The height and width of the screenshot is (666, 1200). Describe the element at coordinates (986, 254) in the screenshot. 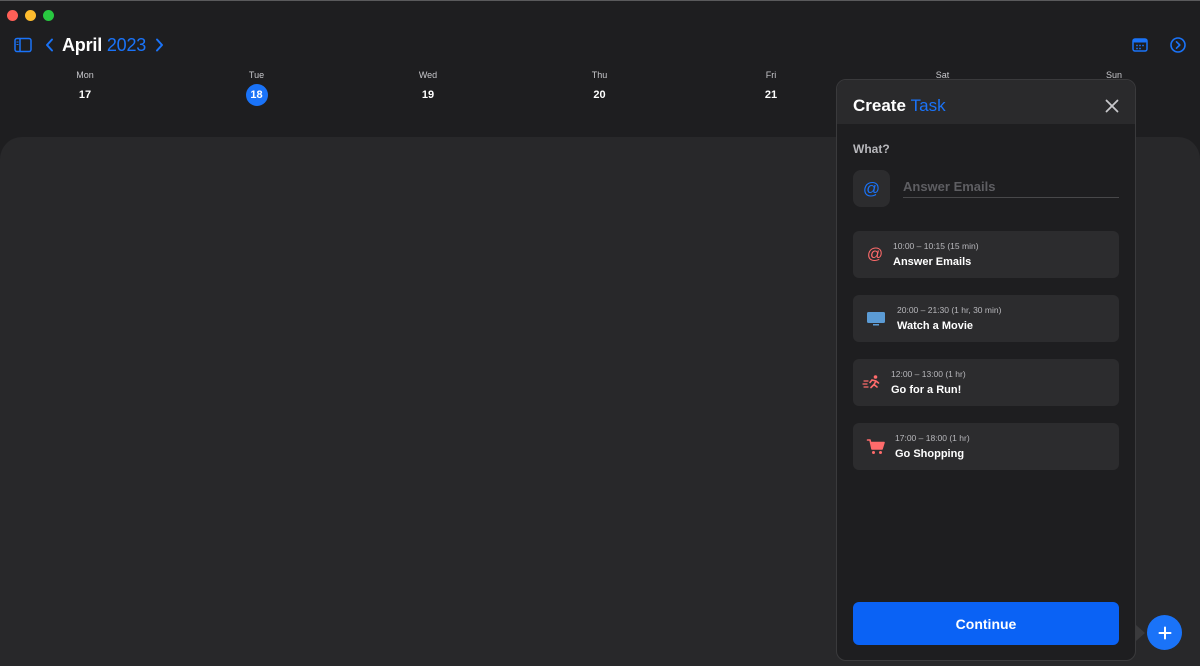

I see `suggestion-item: @ 10:00 – 10:15 (15 min) Answer Emails` at that location.